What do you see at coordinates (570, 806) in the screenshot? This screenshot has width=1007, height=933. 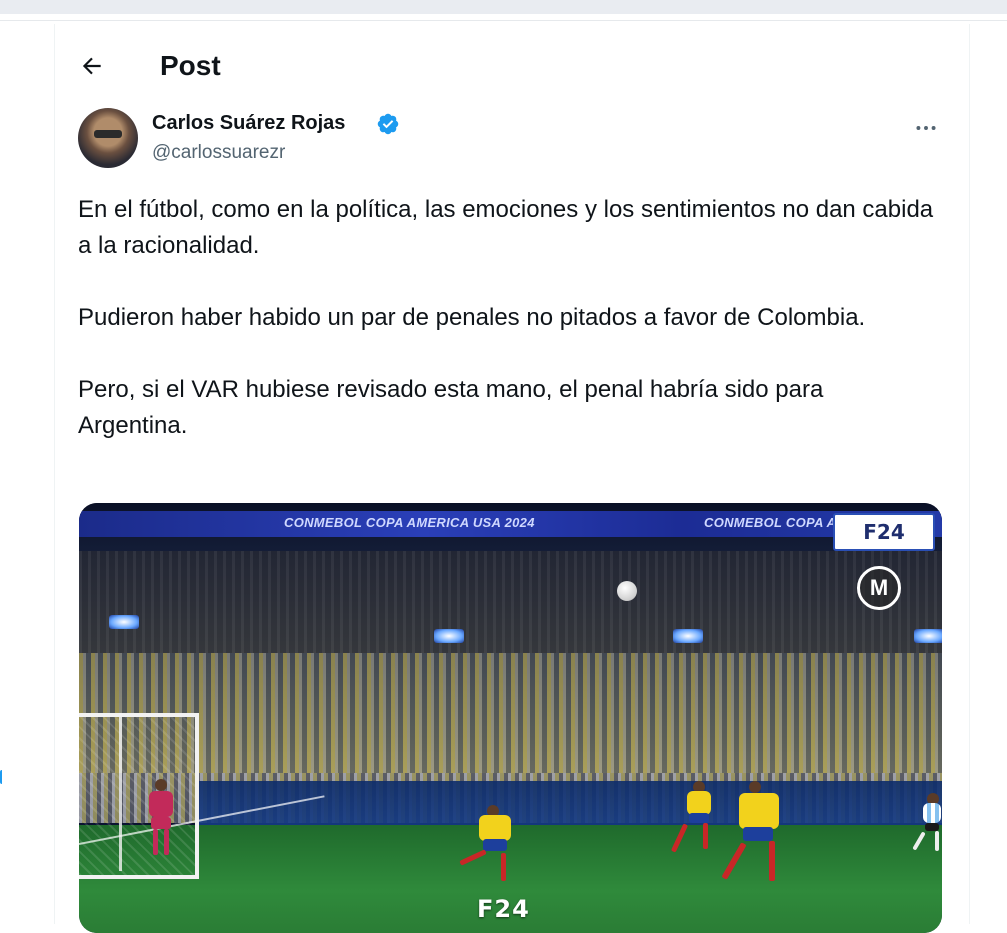 I see `ad-boards` at bounding box center [570, 806].